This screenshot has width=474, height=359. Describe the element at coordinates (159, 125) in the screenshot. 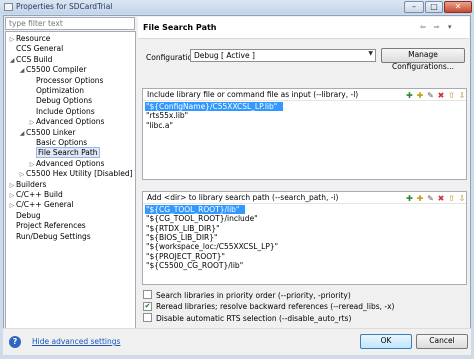

I see `list-item: "libc.a"` at that location.